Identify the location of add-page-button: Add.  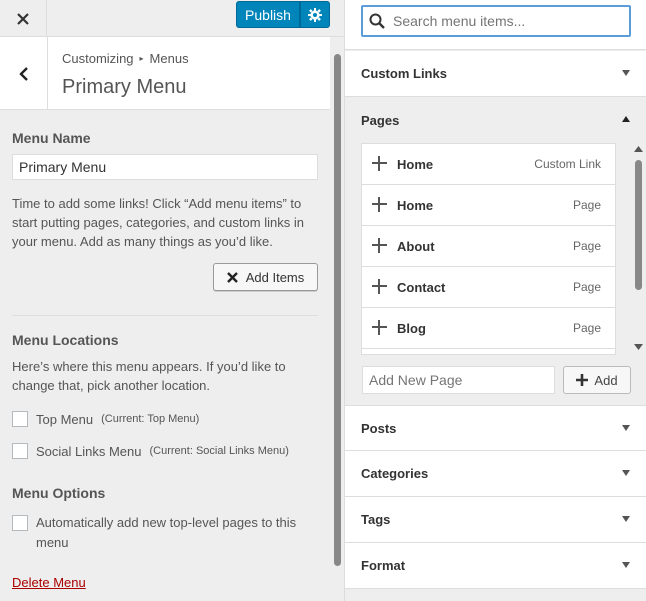
(597, 380).